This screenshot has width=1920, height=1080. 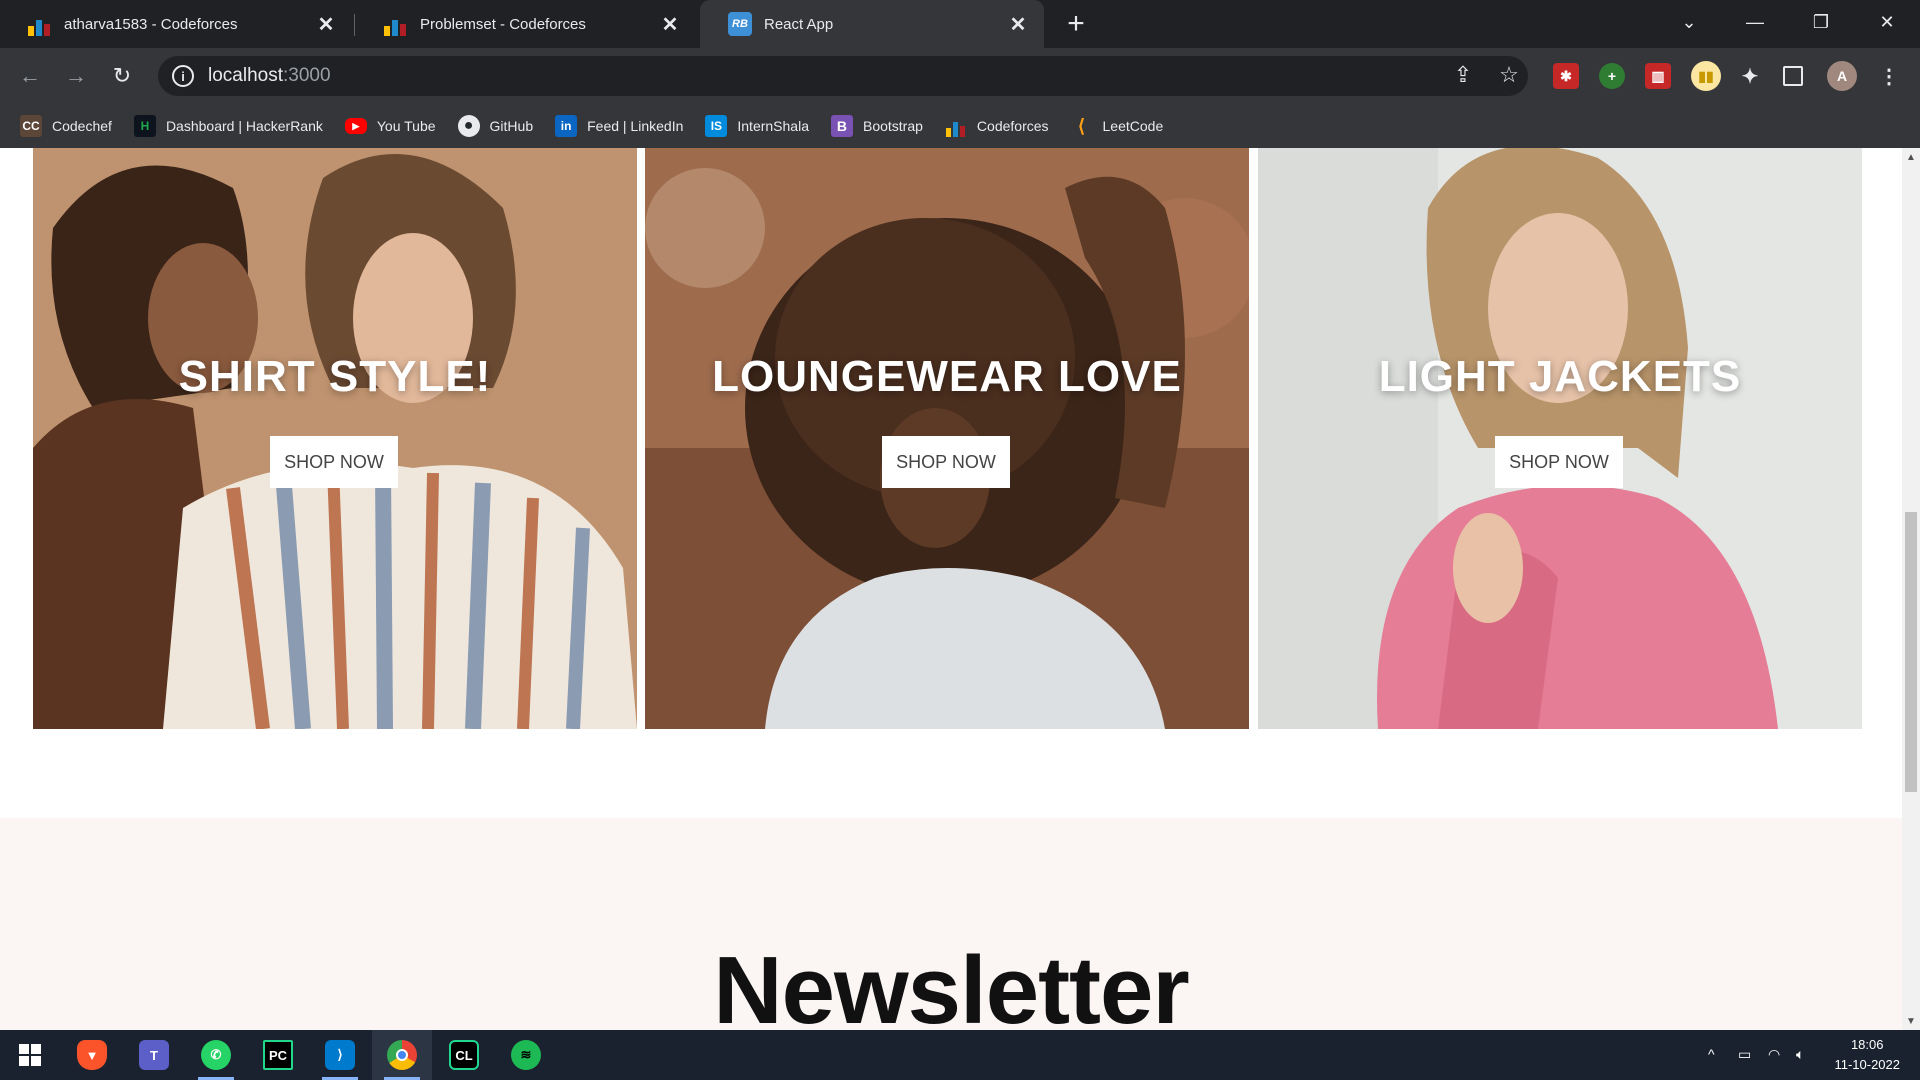 What do you see at coordinates (1689, 22) in the screenshot?
I see `tab-search-icon: ⌄` at bounding box center [1689, 22].